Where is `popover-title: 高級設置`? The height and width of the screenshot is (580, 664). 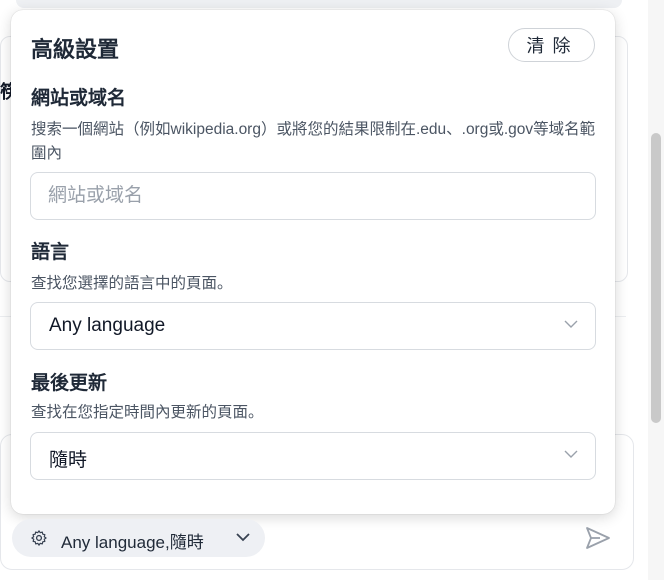 popover-title: 高級設置 is located at coordinates (75, 49).